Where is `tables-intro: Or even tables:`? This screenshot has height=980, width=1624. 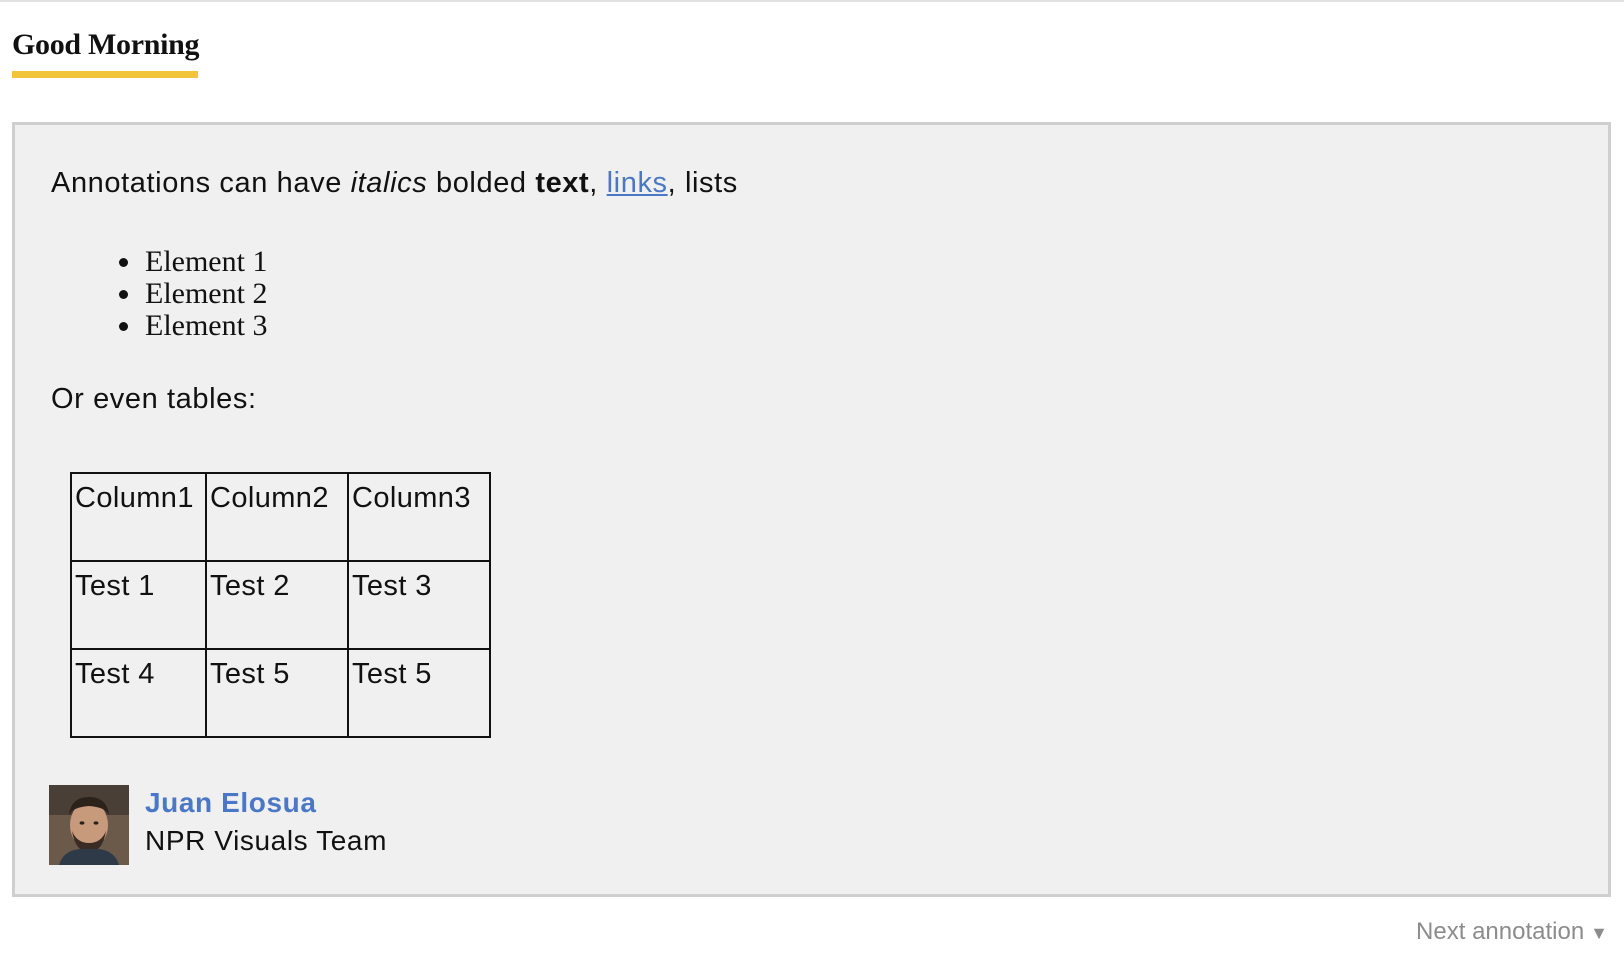
tables-intro: Or even tables: is located at coordinates (154, 399).